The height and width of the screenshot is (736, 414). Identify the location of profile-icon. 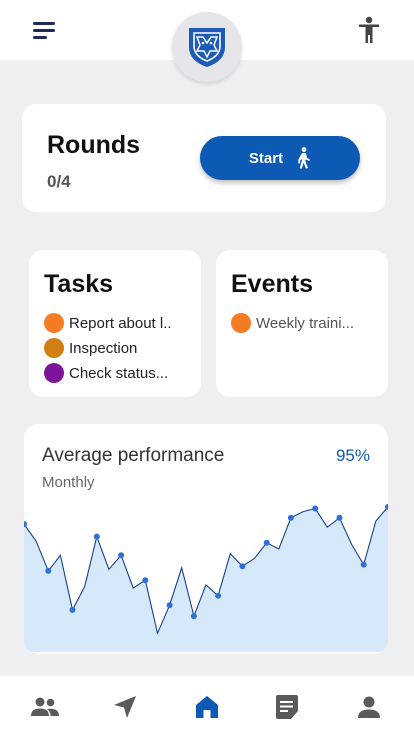
(369, 707).